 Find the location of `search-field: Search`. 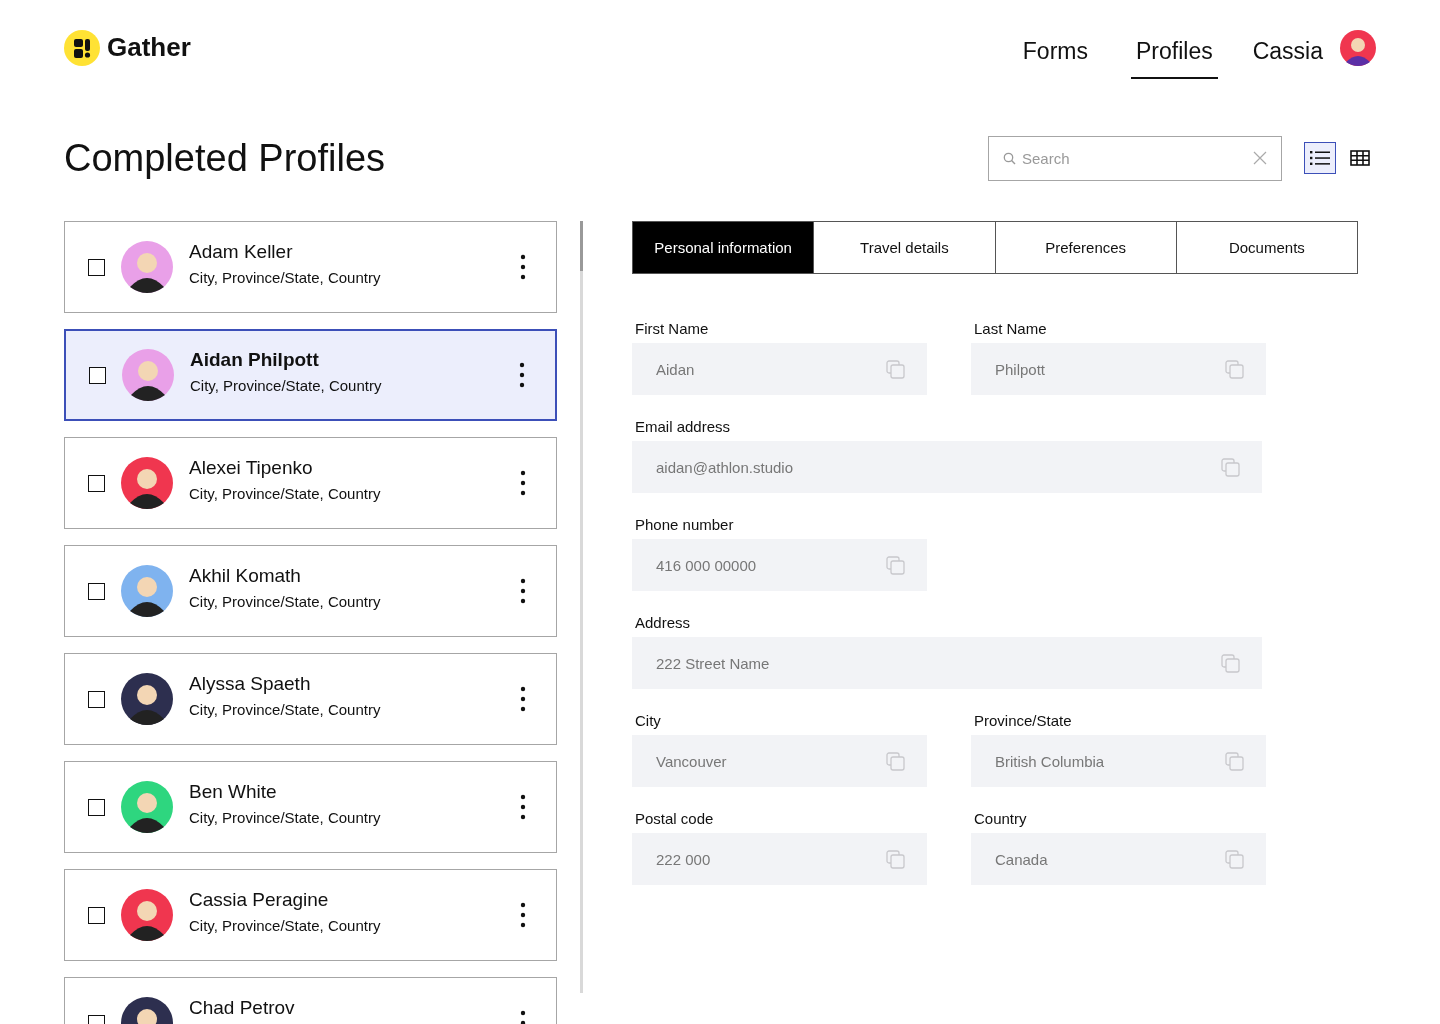

search-field: Search is located at coordinates (1135, 158).